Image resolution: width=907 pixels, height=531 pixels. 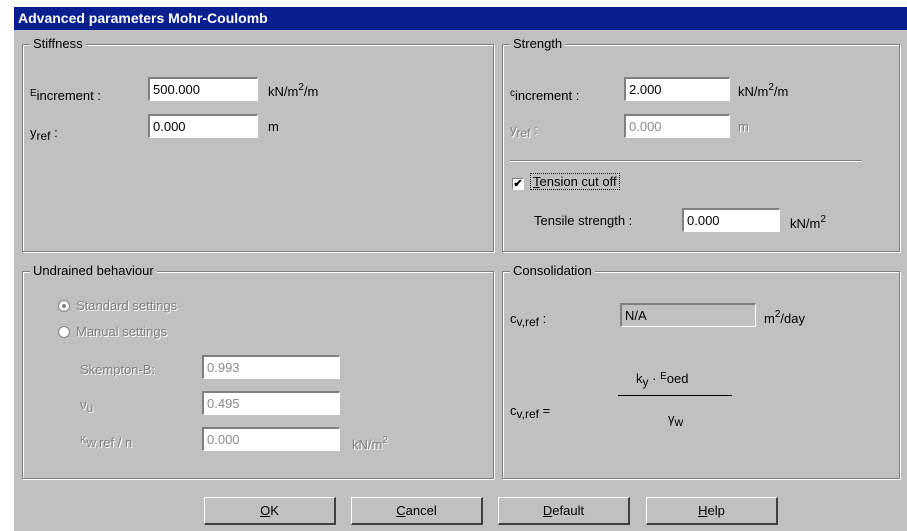 What do you see at coordinates (575, 181) in the screenshot?
I see `tension-cut-off-label: Tension cut off` at bounding box center [575, 181].